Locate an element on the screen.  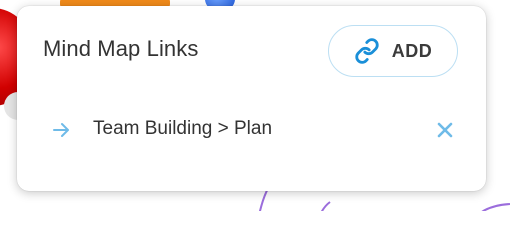
arrow-right-icon is located at coordinates (61, 132).